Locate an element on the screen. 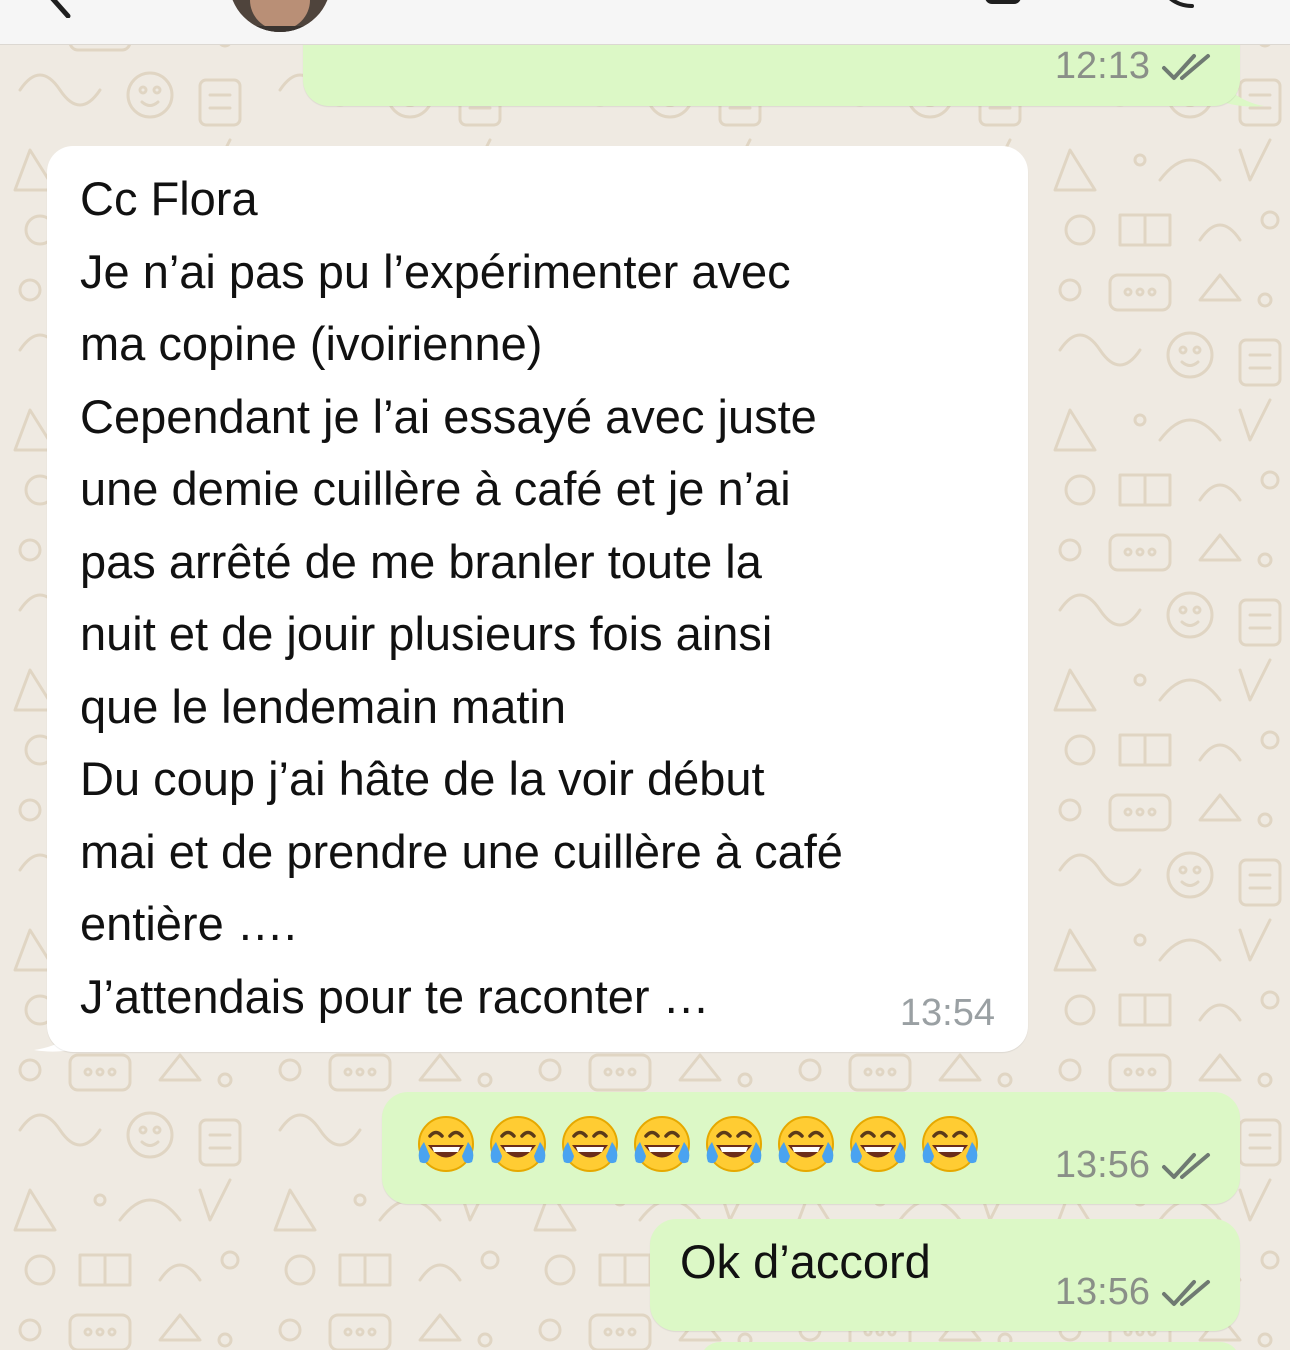 This screenshot has height=1350, width=1290. message-meta: 13:54 is located at coordinates (947, 1013).